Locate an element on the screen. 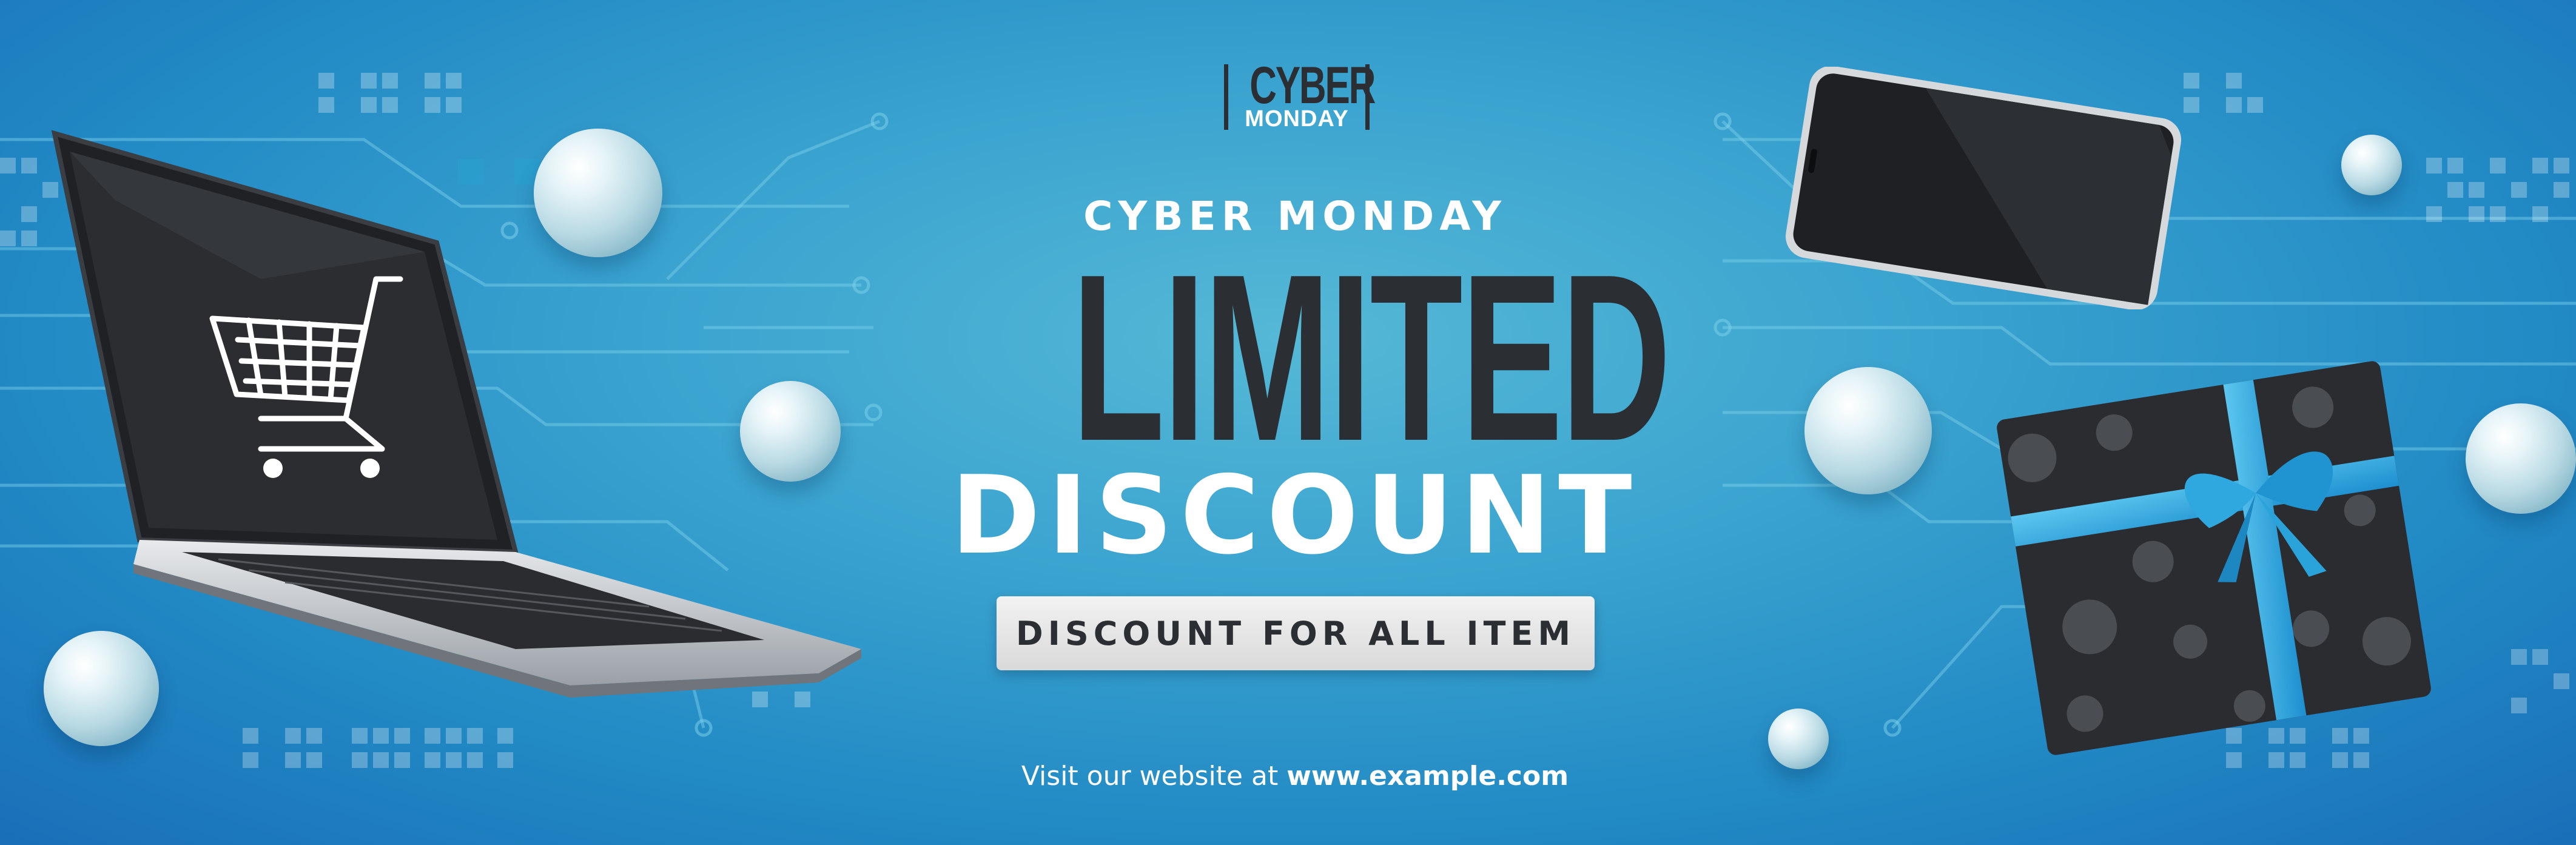 The width and height of the screenshot is (2576, 845). logo-bar-left is located at coordinates (1226, 97).